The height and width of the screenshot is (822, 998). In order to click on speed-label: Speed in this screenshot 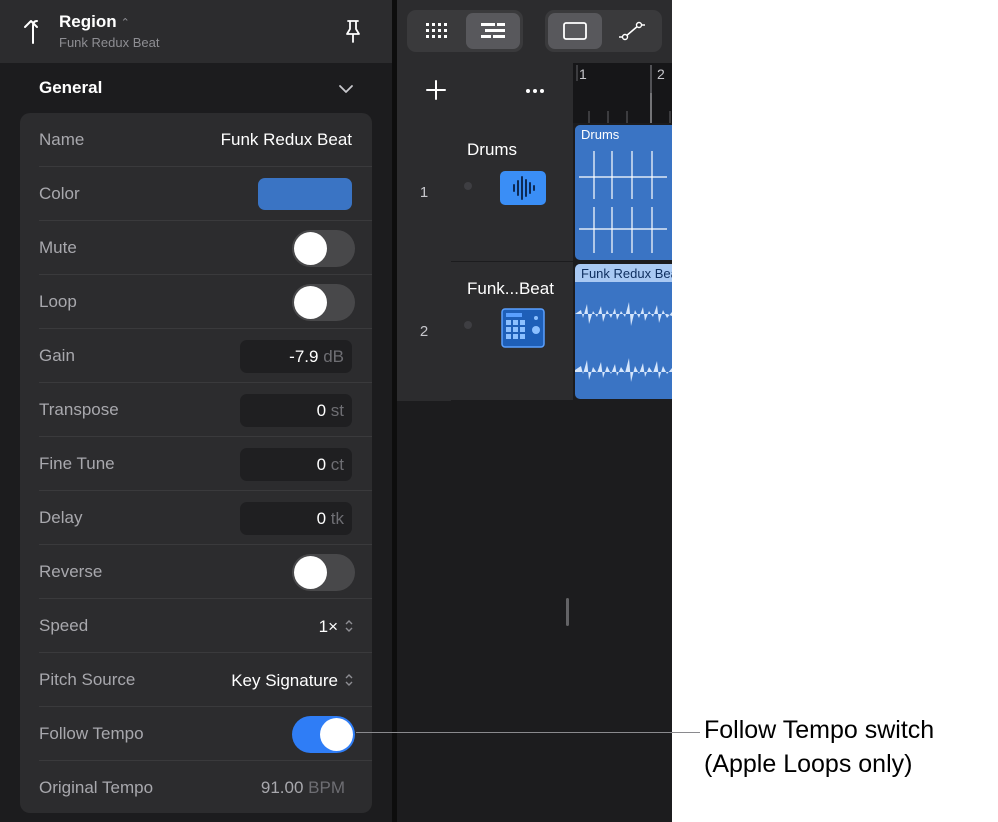, I will do `click(64, 625)`.